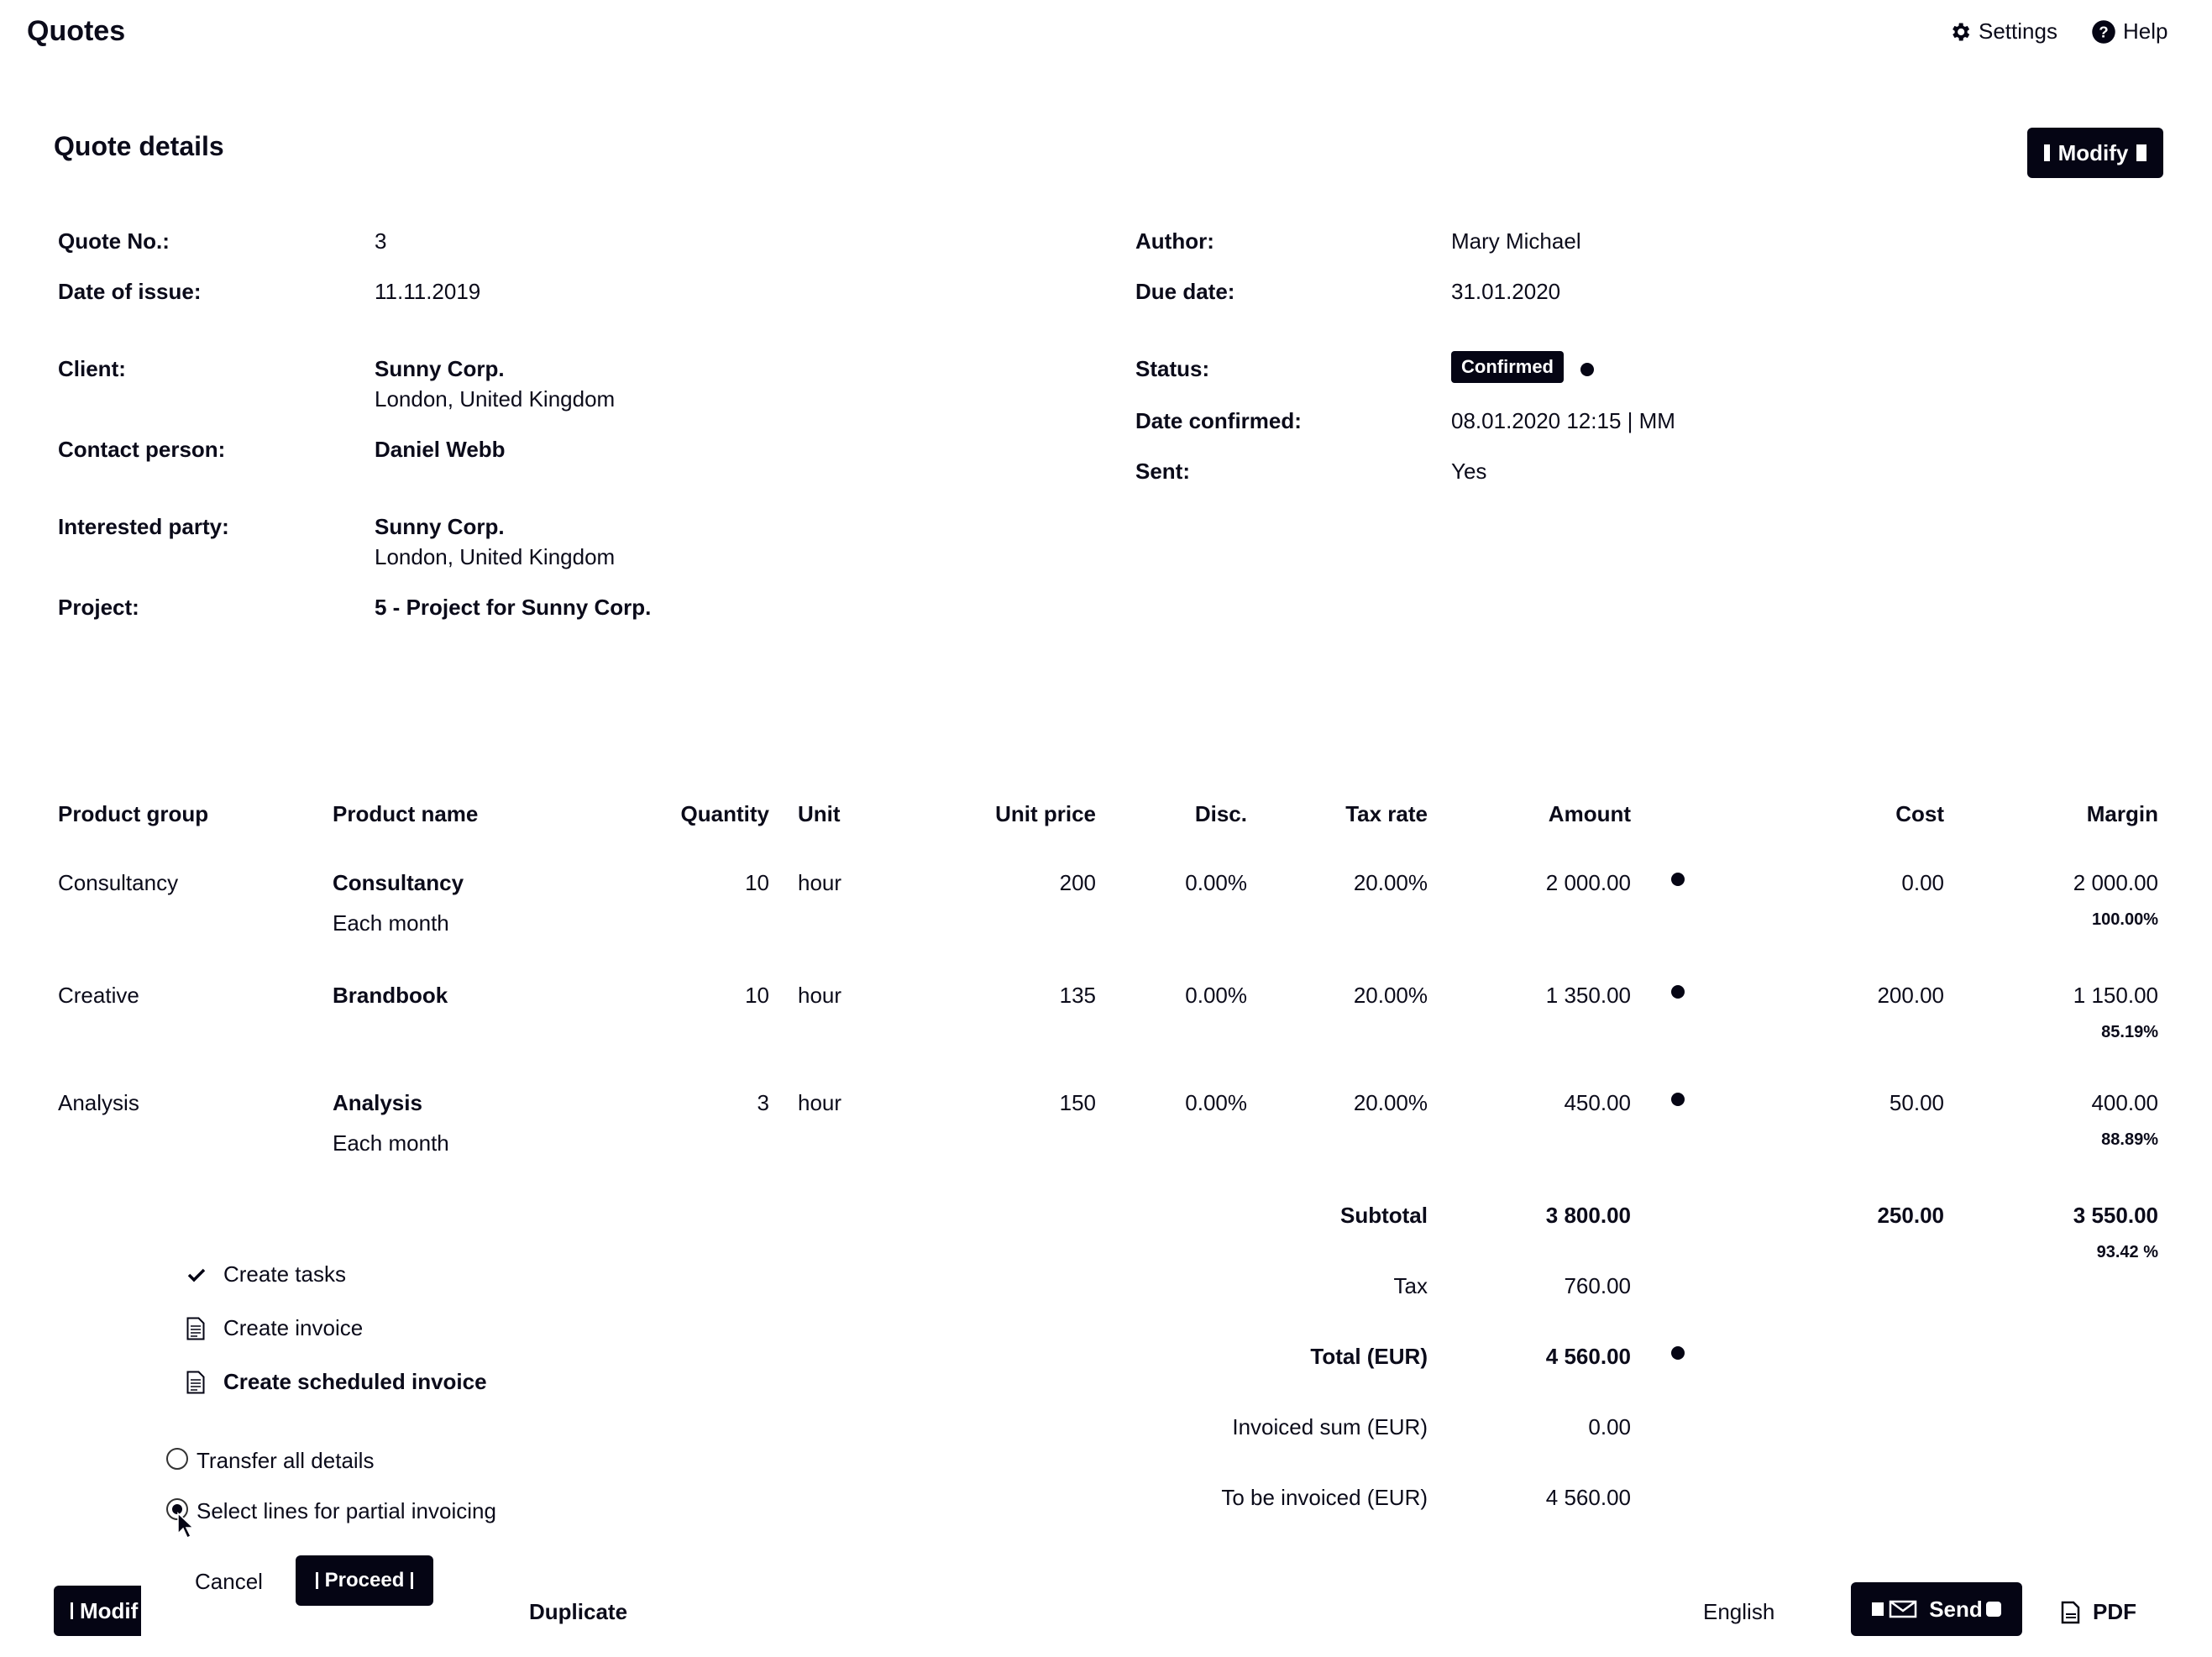  I want to click on total-value: 4 560.00, so click(1588, 1356).